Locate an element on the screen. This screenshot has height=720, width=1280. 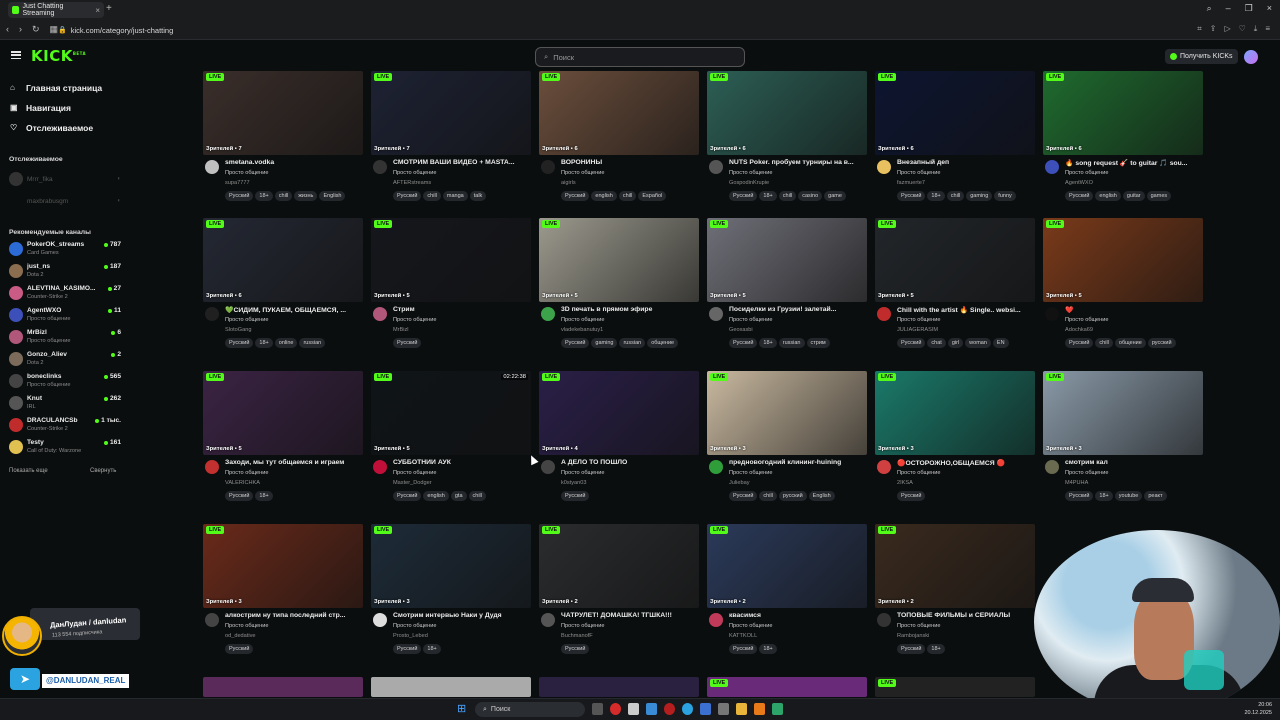
stream-title: смотрим кал is located at coordinates (1133, 462).